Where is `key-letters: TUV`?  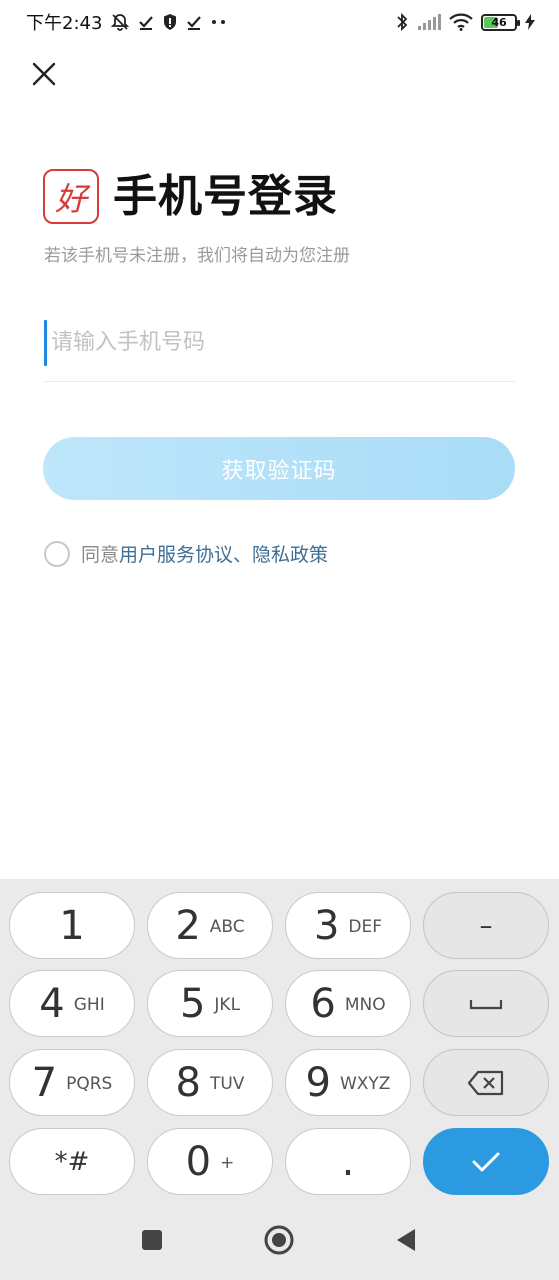 key-letters: TUV is located at coordinates (227, 1083).